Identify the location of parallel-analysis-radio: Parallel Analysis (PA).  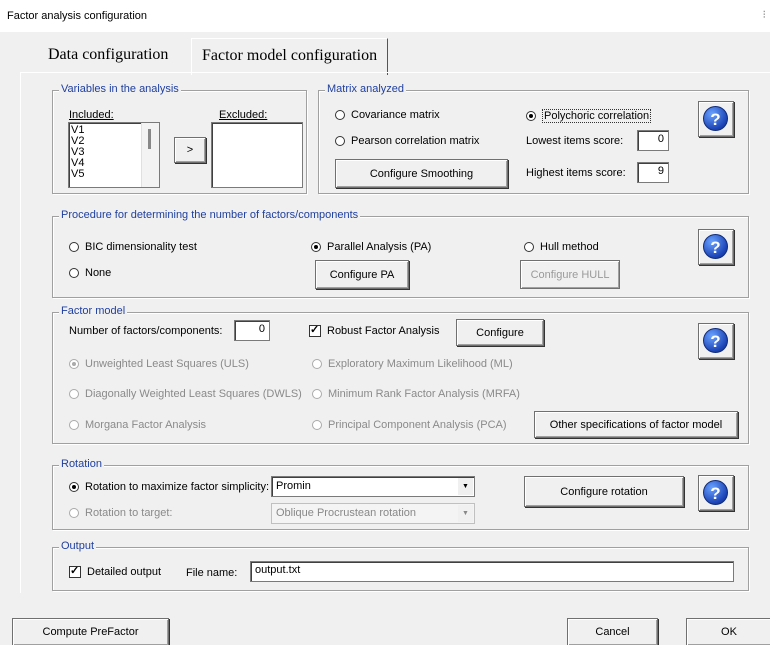
(371, 247).